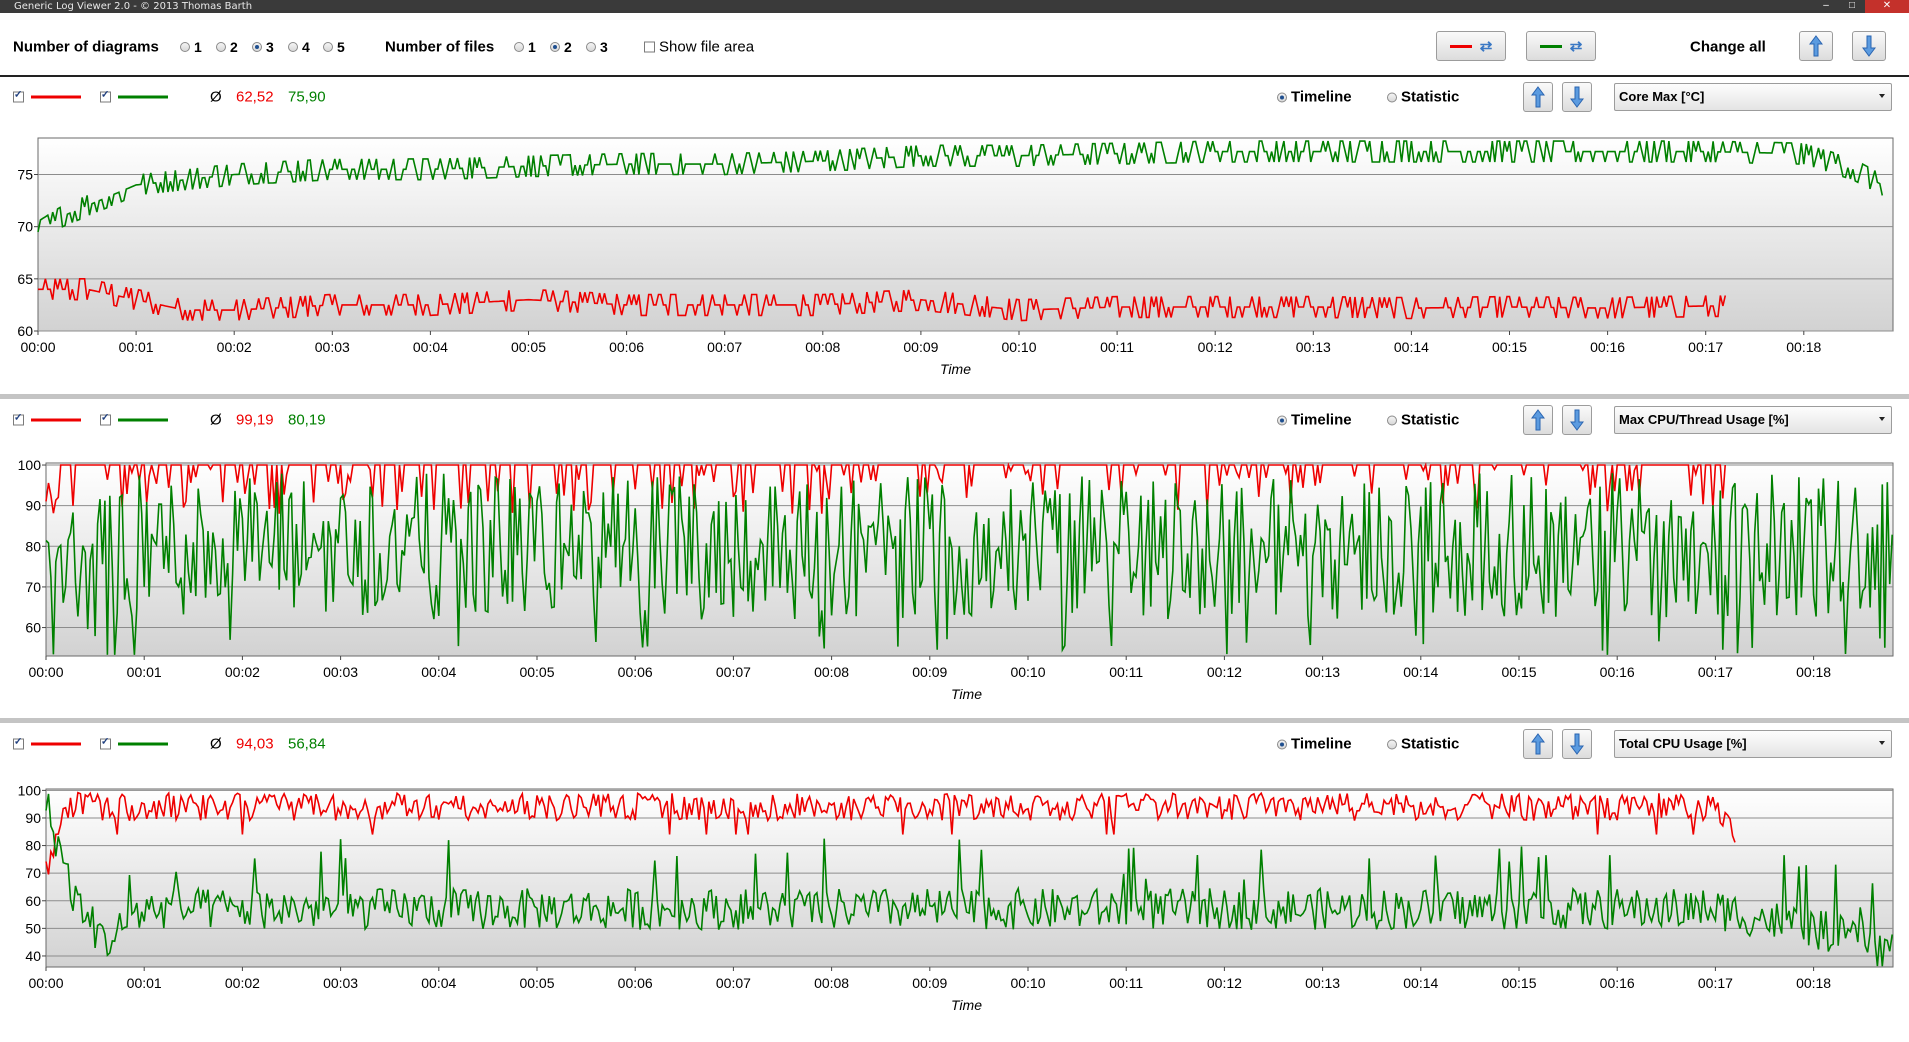 This screenshot has width=1909, height=1042. I want to click on files-radio-3: 3, so click(597, 47).